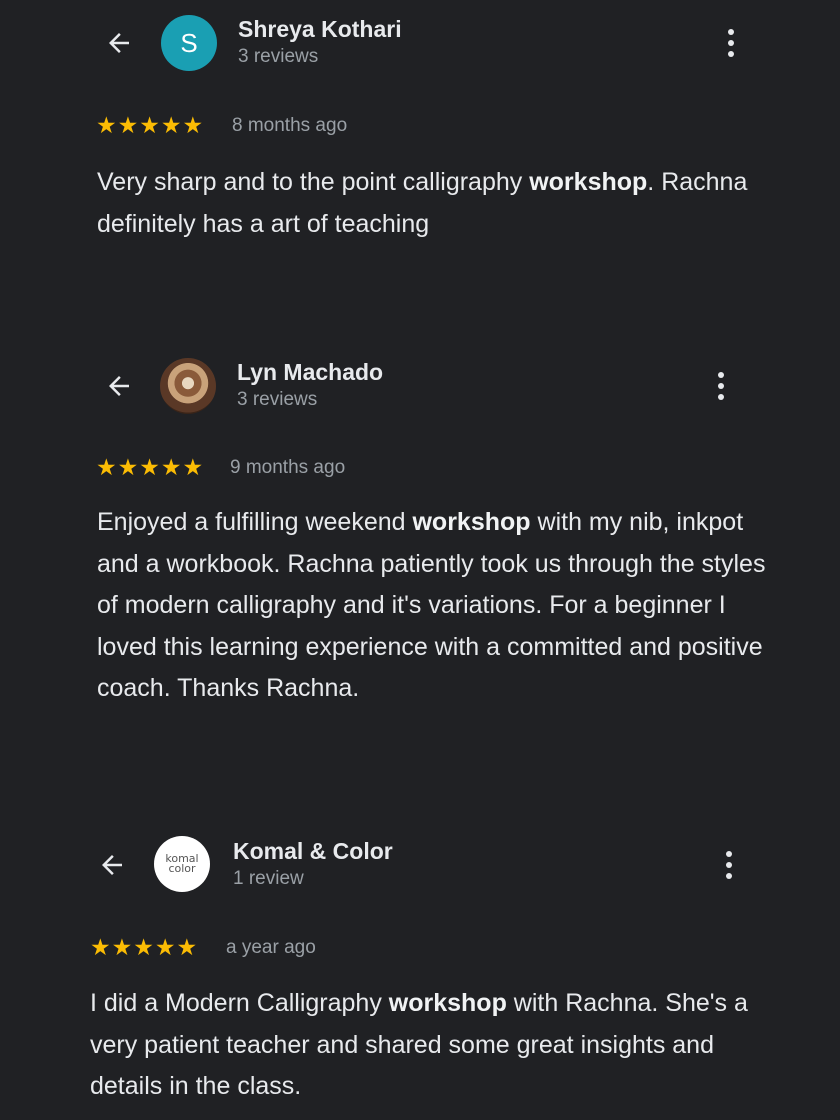 The width and height of the screenshot is (840, 1120). What do you see at coordinates (729, 854) in the screenshot?
I see `more-vertical-icon` at bounding box center [729, 854].